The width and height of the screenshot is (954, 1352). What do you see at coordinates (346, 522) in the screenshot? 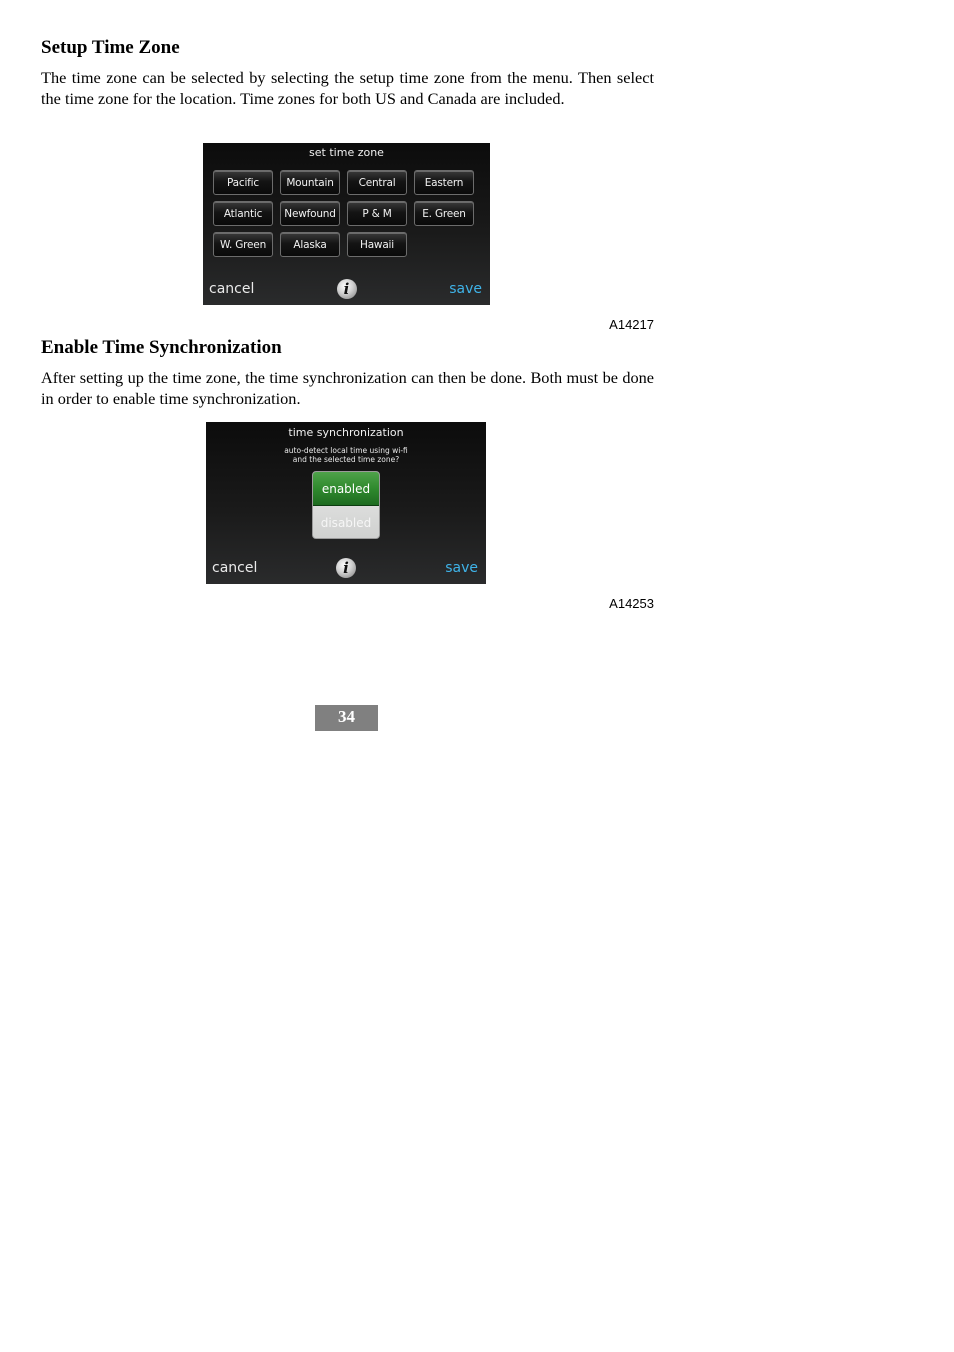
I see `disabled-option: disabled` at bounding box center [346, 522].